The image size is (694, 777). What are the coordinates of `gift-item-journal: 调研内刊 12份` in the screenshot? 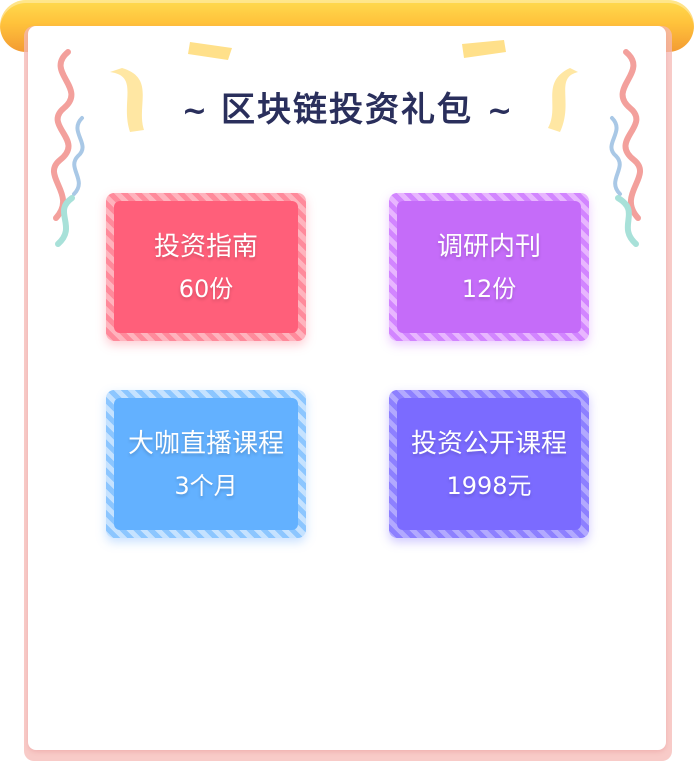 It's located at (489, 267).